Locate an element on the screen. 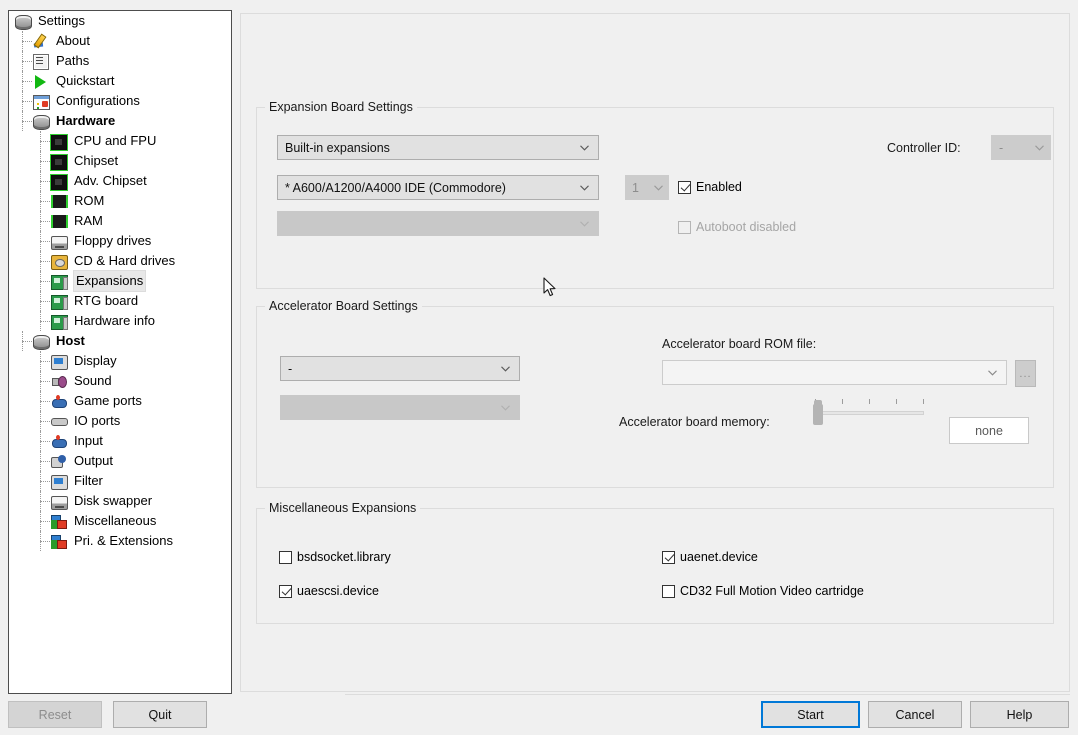 This screenshot has width=1078, height=735. sound-icon is located at coordinates (60, 381).